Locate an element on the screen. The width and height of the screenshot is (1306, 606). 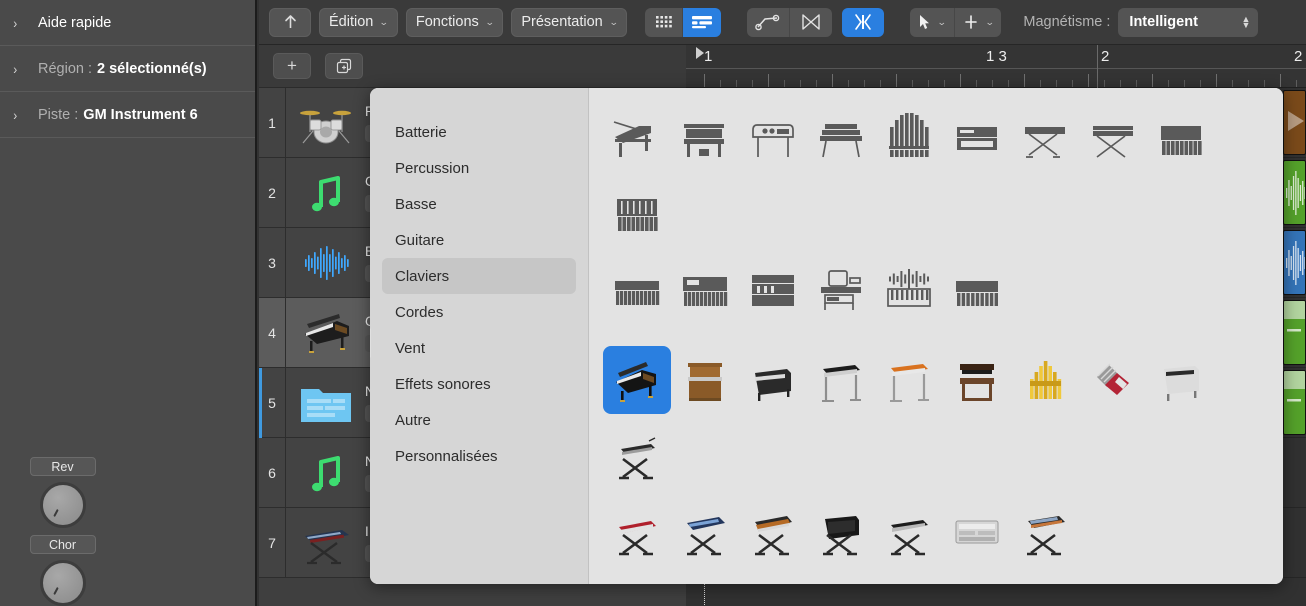
instrument-icon-workstation-outline is located at coordinates (841, 290).